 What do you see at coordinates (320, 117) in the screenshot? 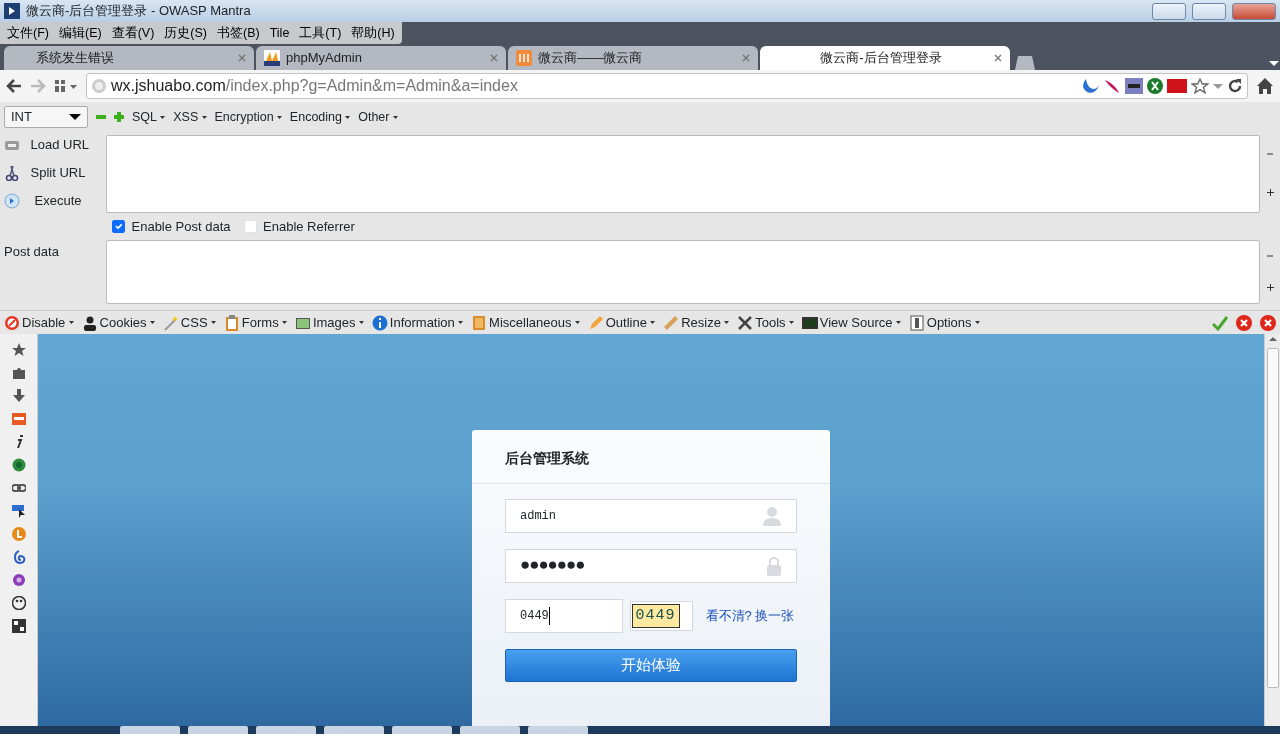
I see `menu-link: Encoding` at bounding box center [320, 117].